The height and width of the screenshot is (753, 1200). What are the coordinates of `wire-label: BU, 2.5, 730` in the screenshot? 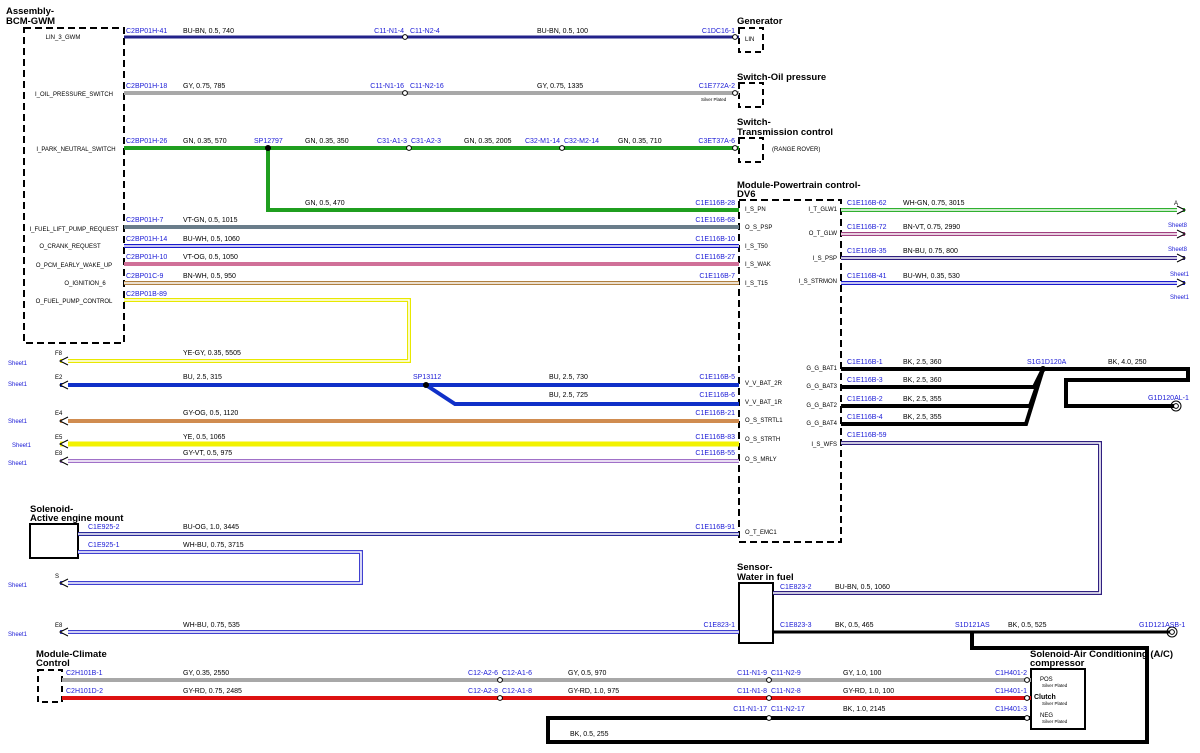 It's located at (568, 377).